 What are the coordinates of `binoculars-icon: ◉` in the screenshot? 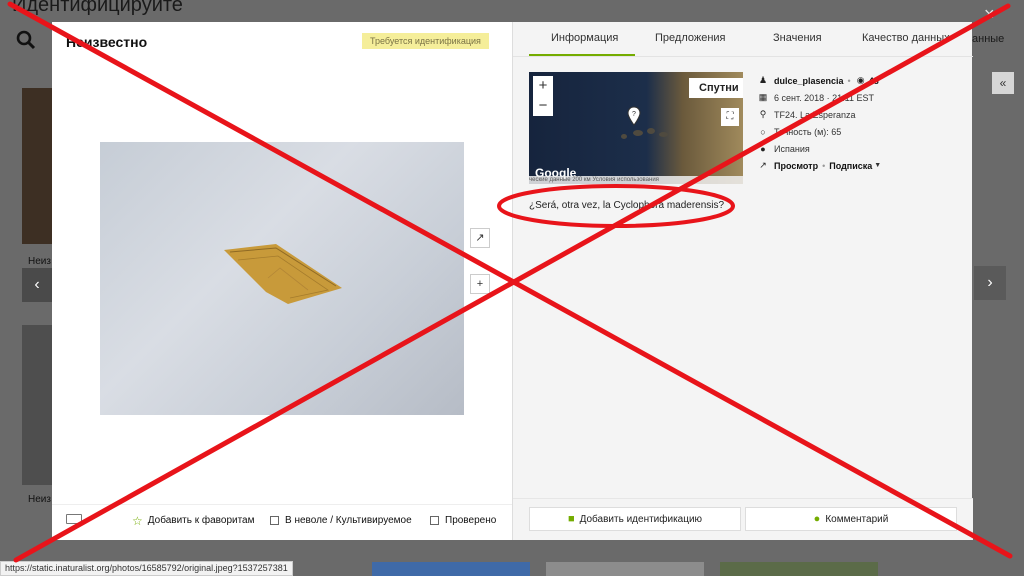 It's located at (860, 80).